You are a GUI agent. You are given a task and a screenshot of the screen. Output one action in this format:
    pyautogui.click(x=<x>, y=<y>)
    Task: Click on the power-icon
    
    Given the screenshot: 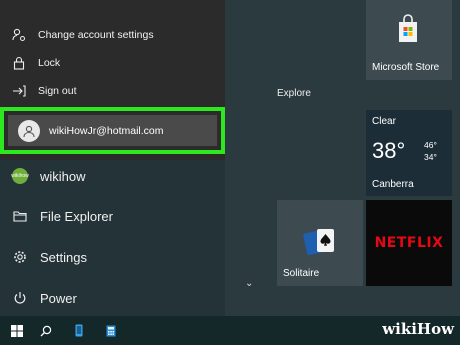 What is the action you would take?
    pyautogui.click(x=20, y=298)
    